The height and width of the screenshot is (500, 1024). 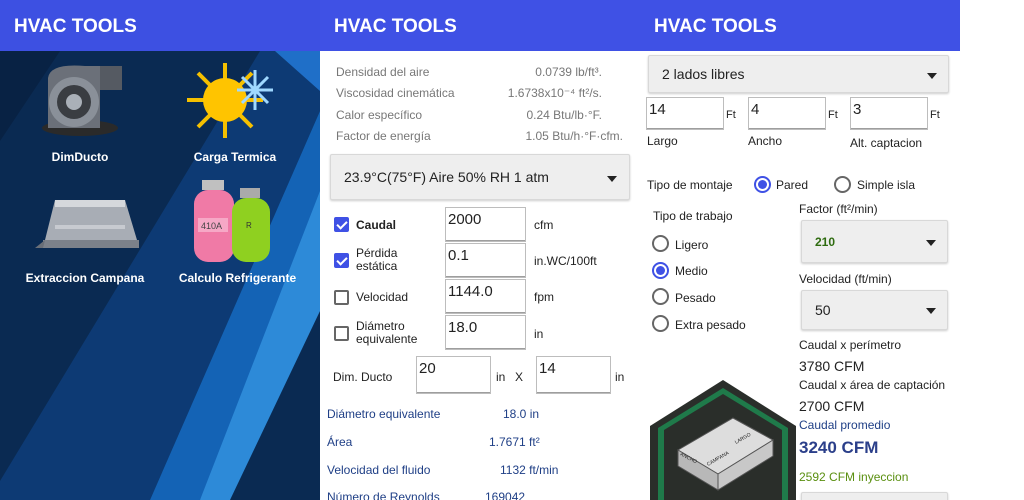 What do you see at coordinates (798, 74) in the screenshot?
I see `sides-dropdown: 2 lados libres` at bounding box center [798, 74].